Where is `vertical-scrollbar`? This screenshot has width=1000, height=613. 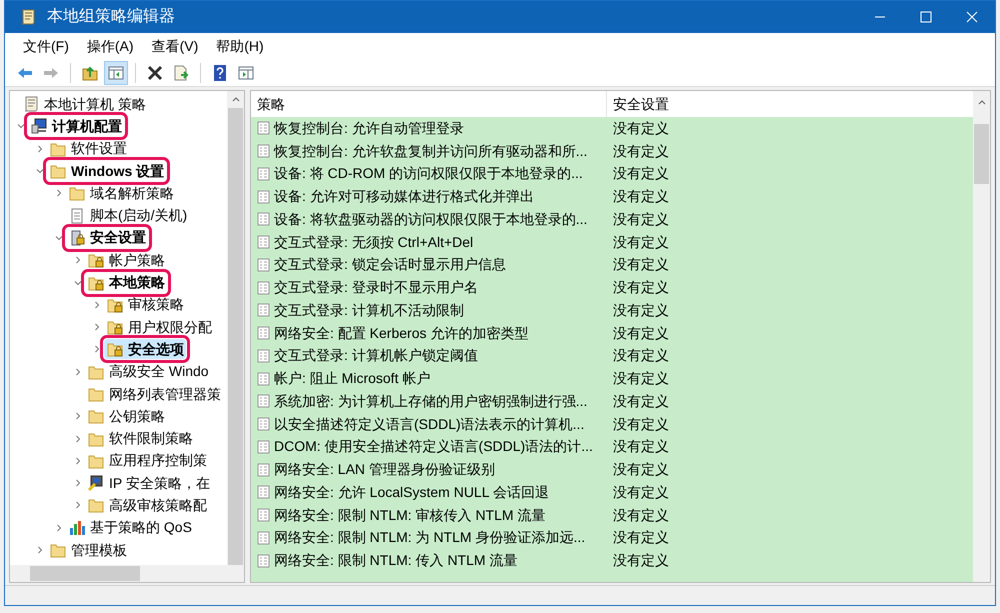
vertical-scrollbar is located at coordinates (981, 336).